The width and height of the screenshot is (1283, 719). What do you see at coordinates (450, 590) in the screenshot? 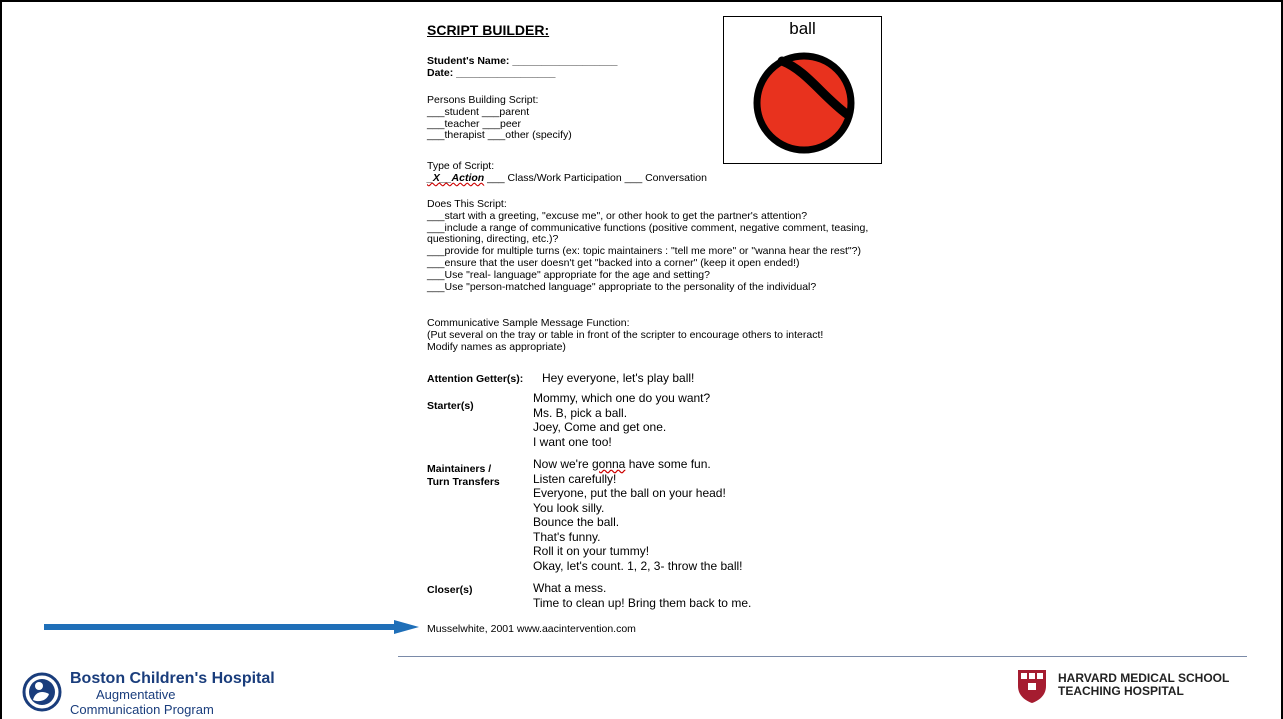
I see `closer-label: Closer(s)` at bounding box center [450, 590].